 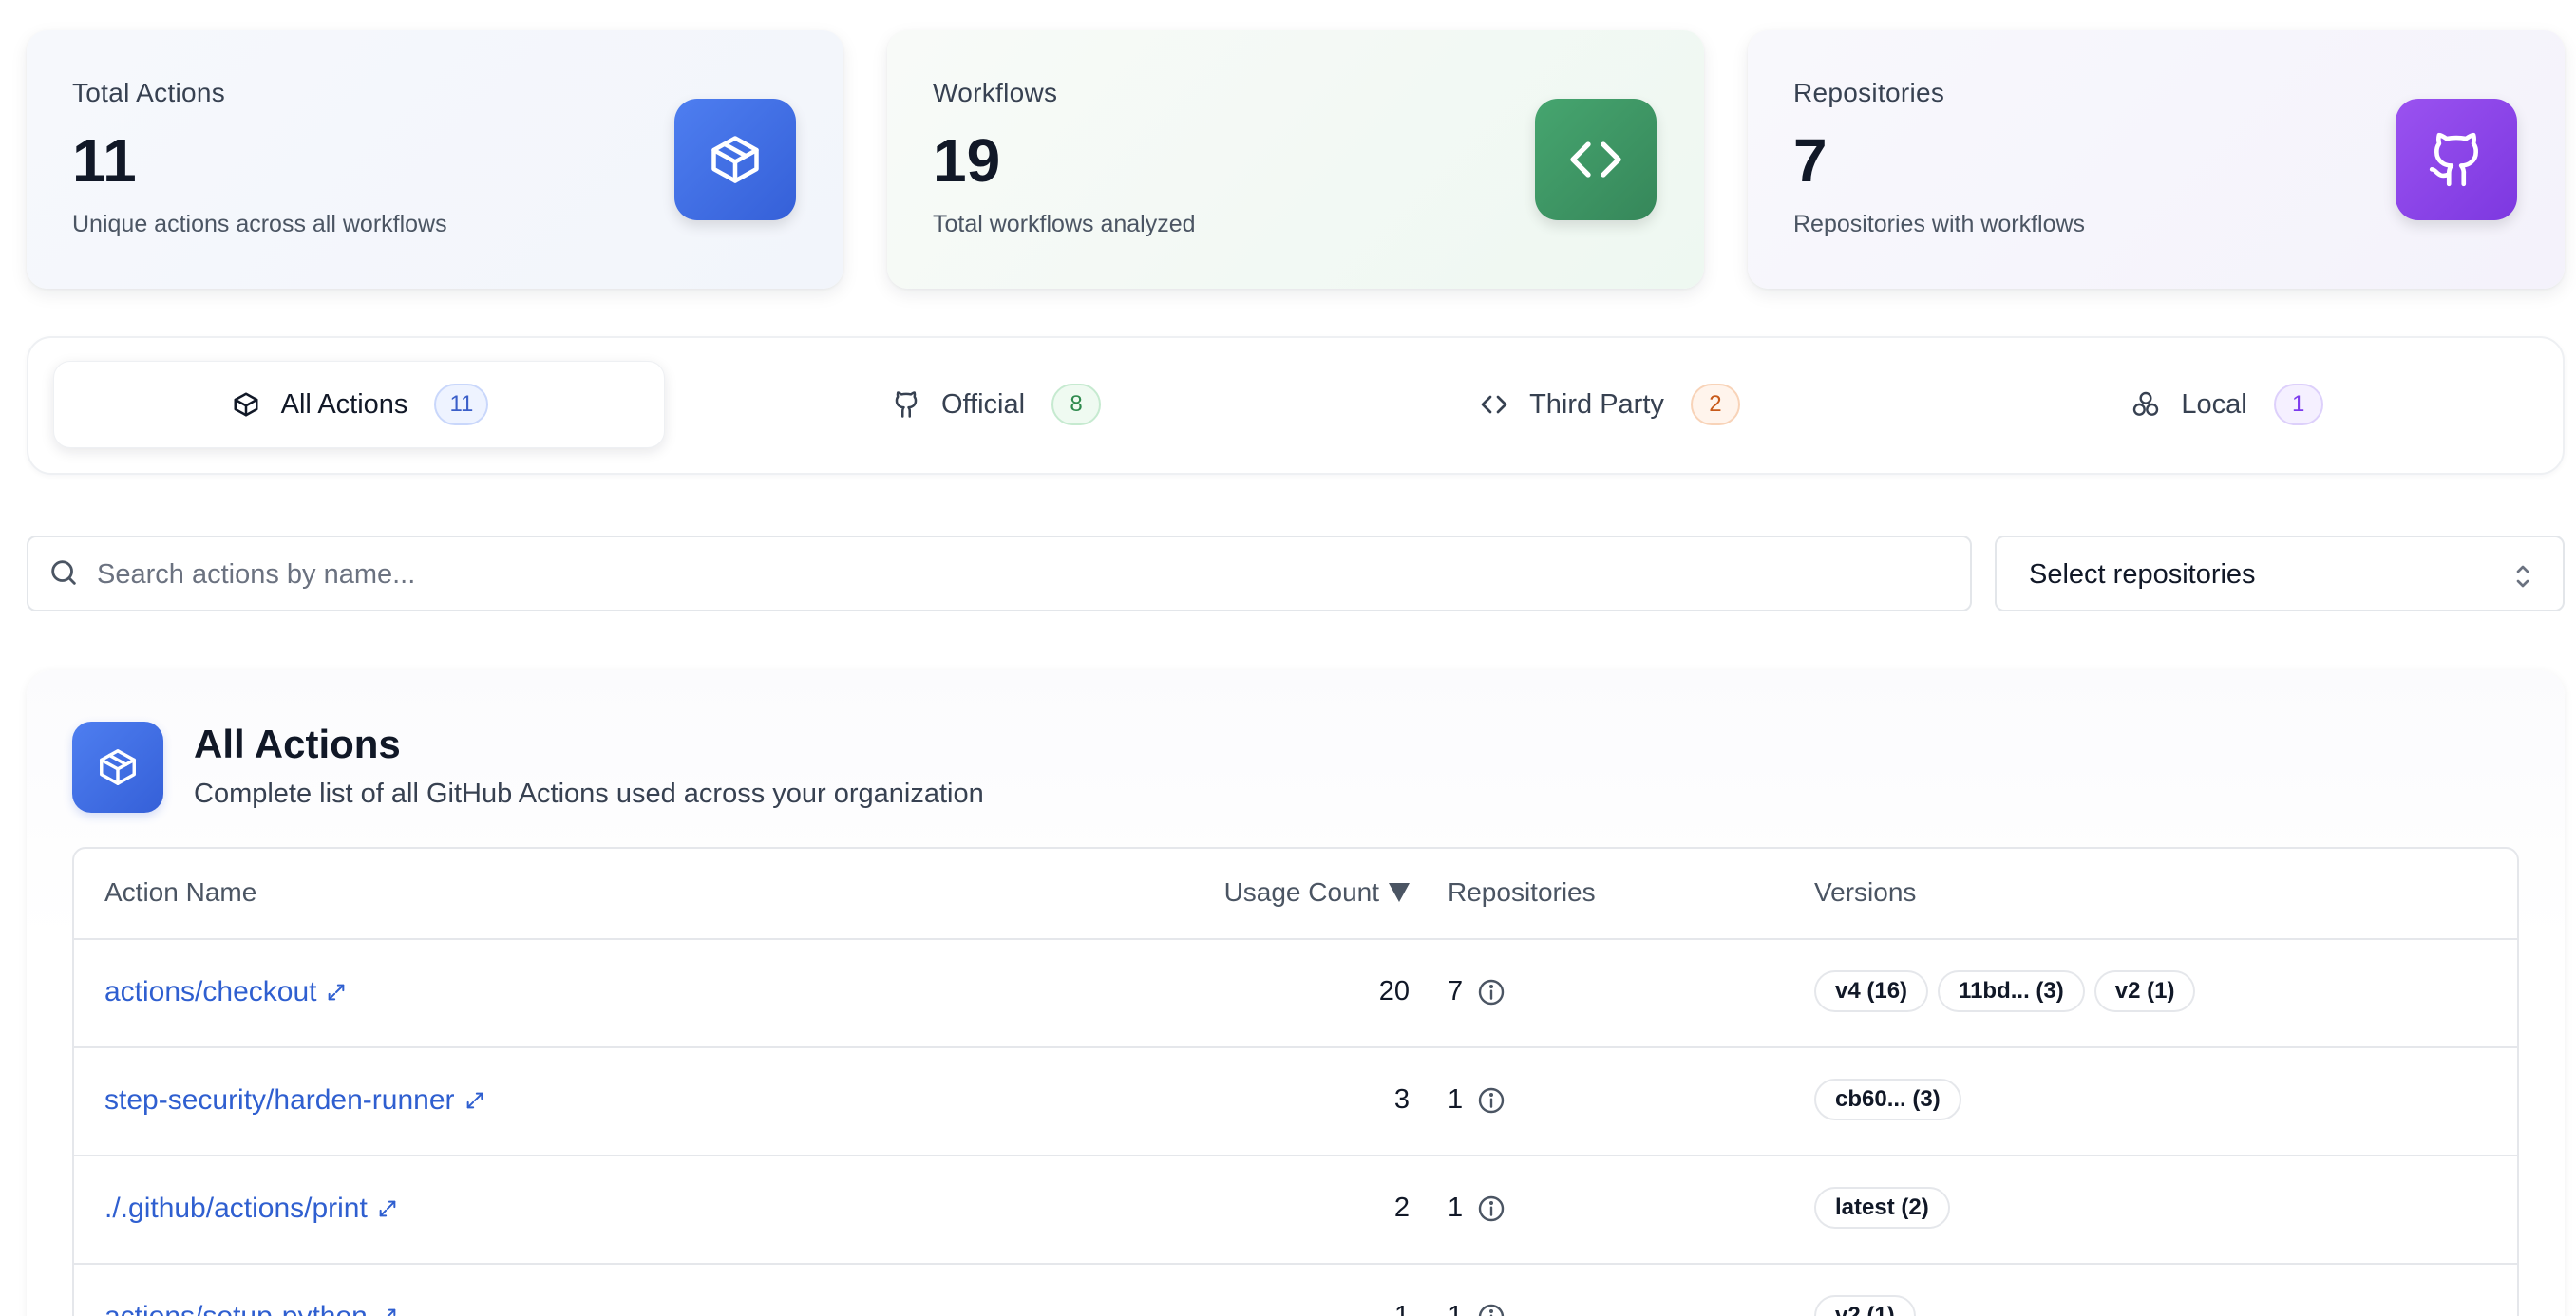 I want to click on search-input, so click(x=1018, y=574).